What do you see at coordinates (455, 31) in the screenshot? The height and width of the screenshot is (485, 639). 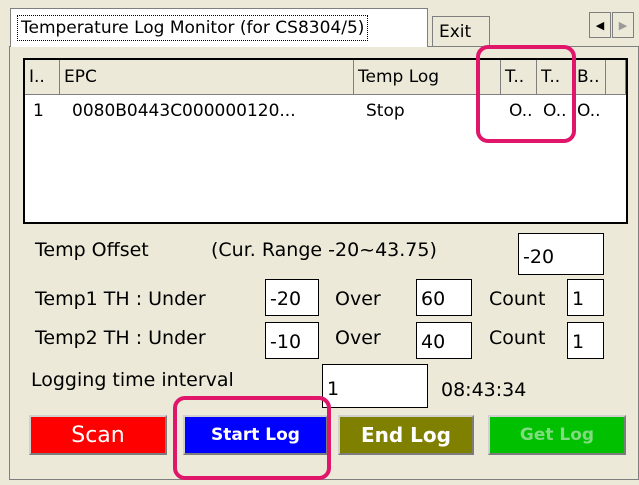 I see `tab-exit-label: Exit` at bounding box center [455, 31].